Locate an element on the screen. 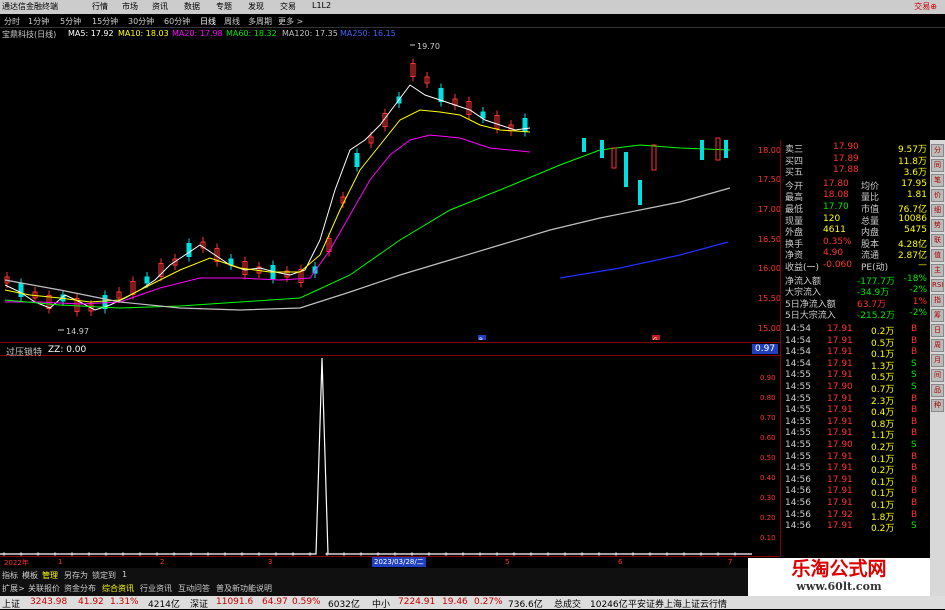  trade-button: 交易⊕ is located at coordinates (925, 6).